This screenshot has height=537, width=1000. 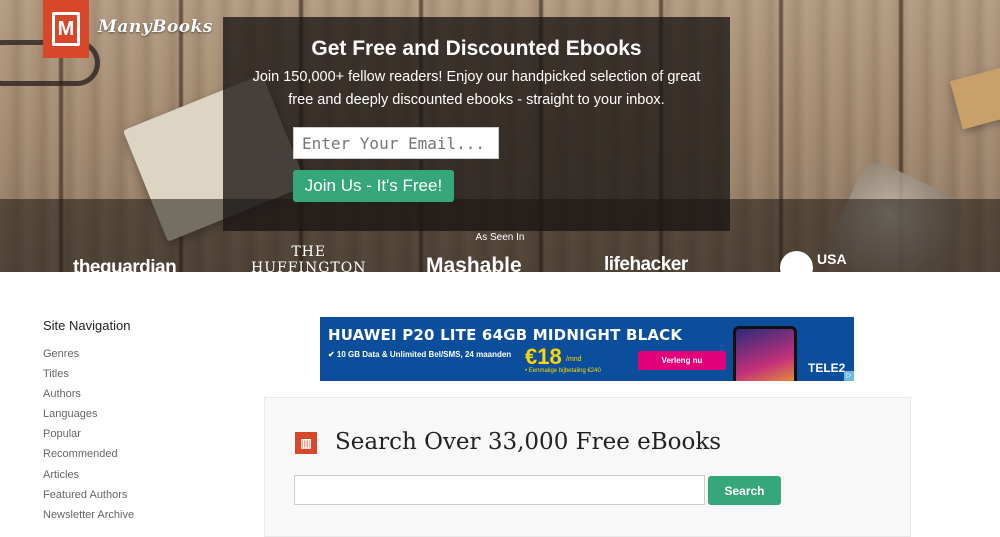 What do you see at coordinates (306, 443) in the screenshot?
I see `books-icon: ▥` at bounding box center [306, 443].